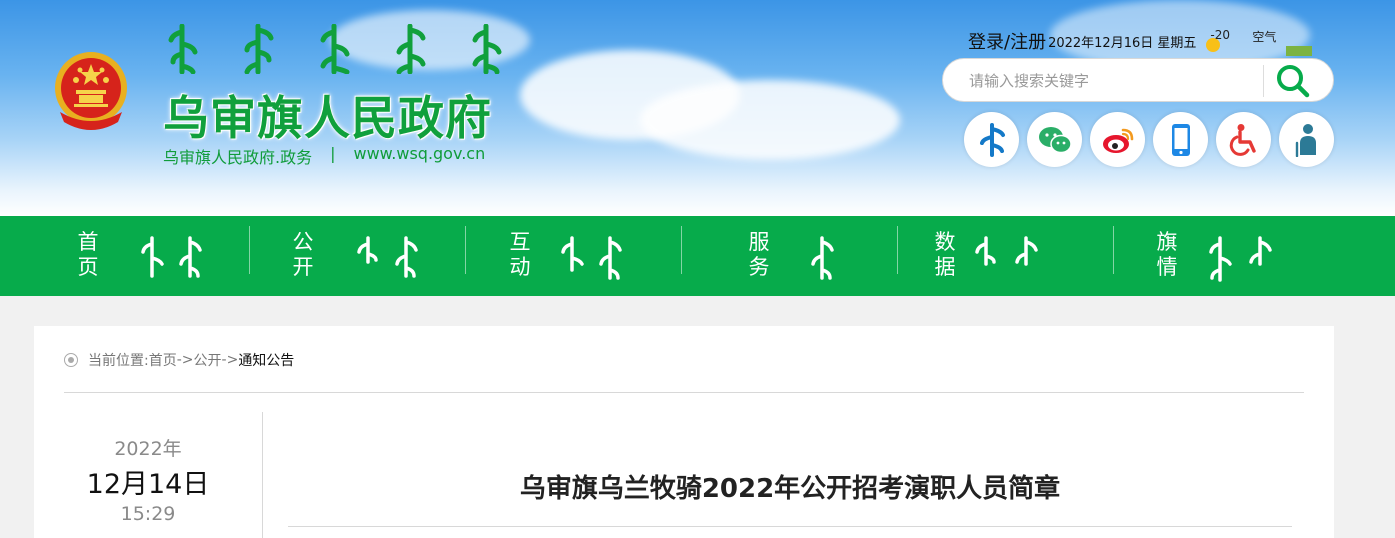 This screenshot has height=538, width=1395. Describe the element at coordinates (1264, 37) in the screenshot. I see `air-quality-label: 空气` at that location.